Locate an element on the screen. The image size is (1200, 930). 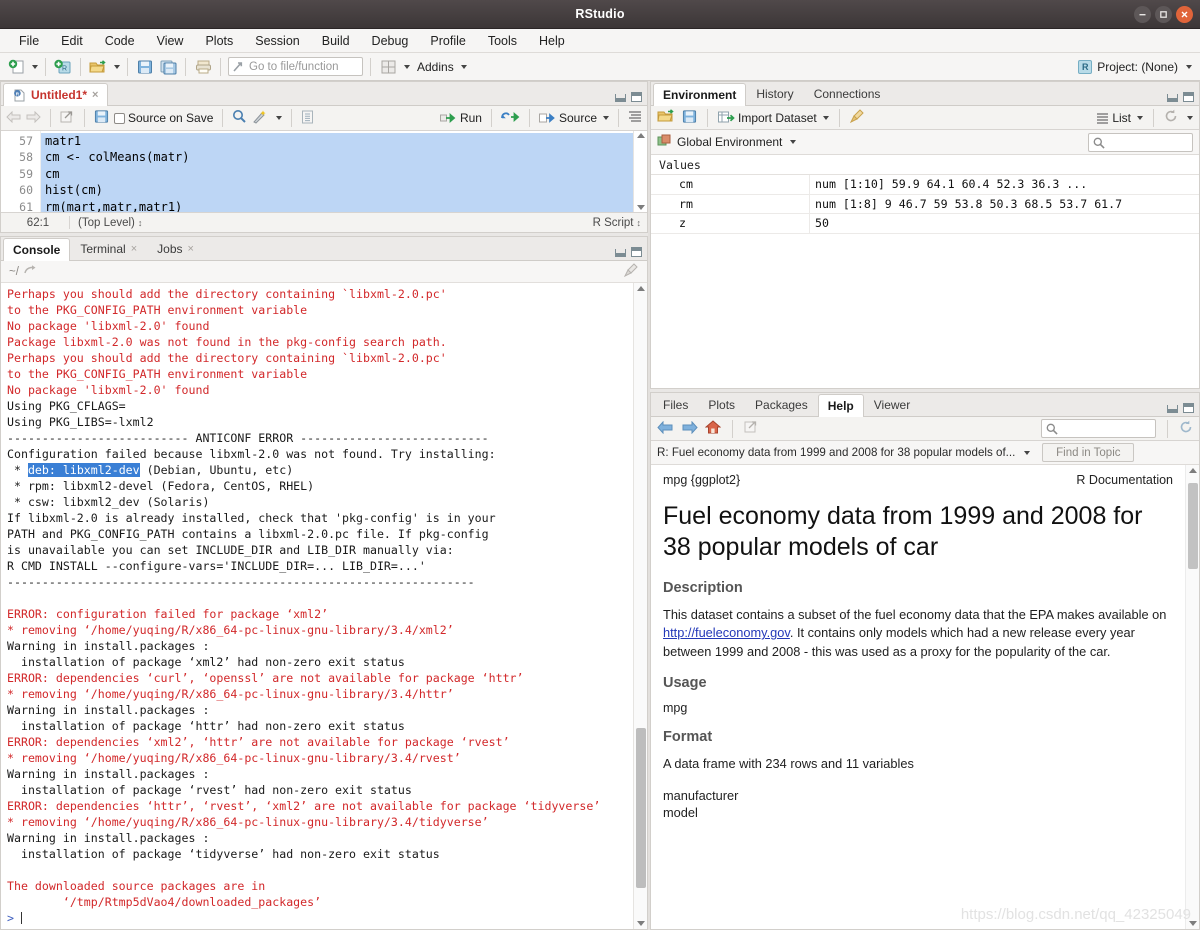
help-maximize-icon is located at coordinates (1188, 408).